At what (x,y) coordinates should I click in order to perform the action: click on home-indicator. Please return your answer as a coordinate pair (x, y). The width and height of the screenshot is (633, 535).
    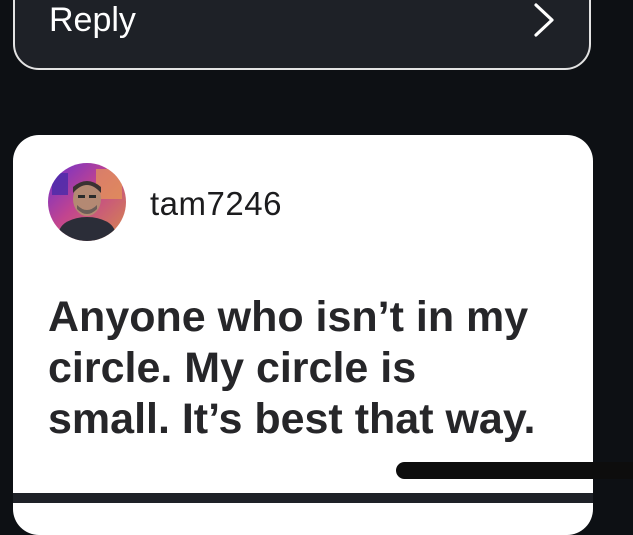
    Looking at the image, I should click on (514, 470).